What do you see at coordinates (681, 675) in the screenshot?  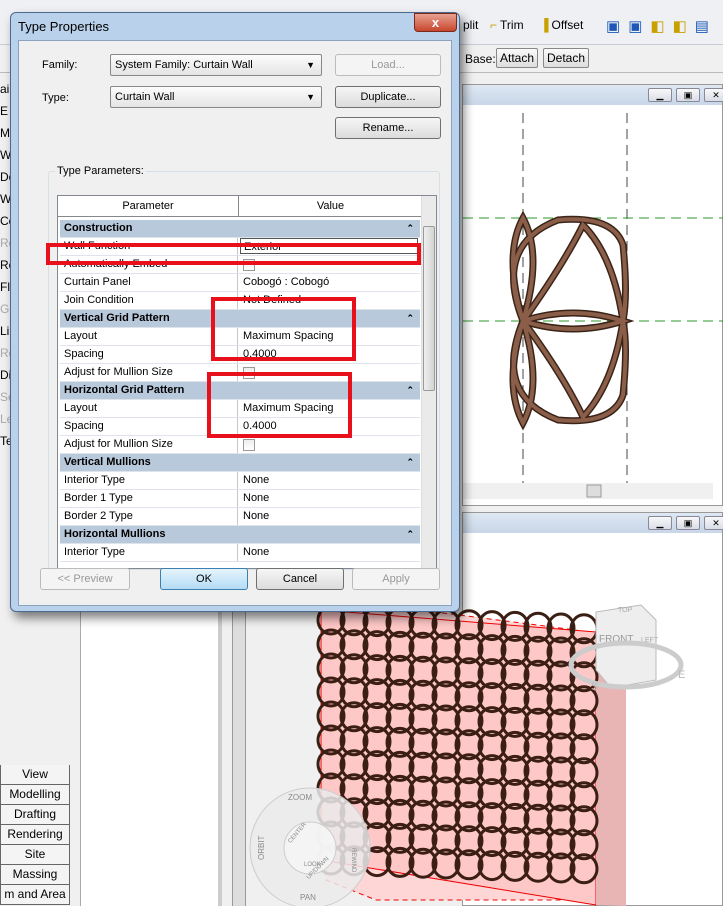 I see `compass-e: E` at bounding box center [681, 675].